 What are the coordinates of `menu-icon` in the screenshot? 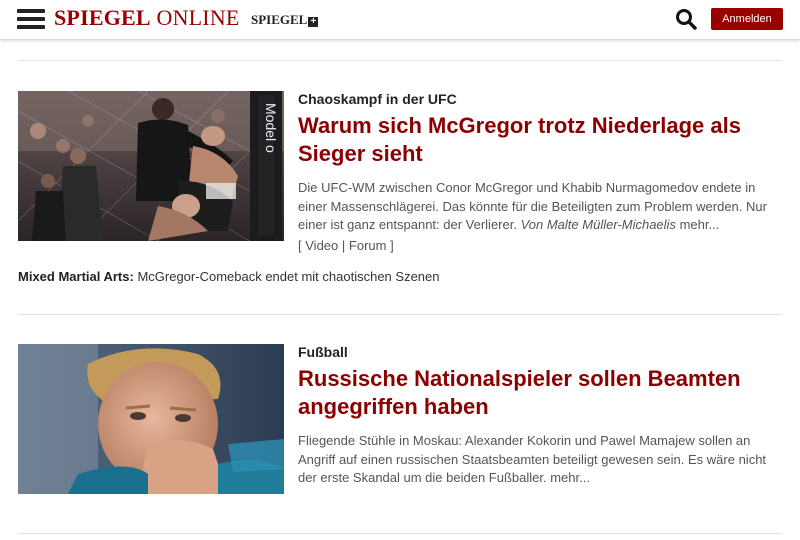 It's located at (31, 19).